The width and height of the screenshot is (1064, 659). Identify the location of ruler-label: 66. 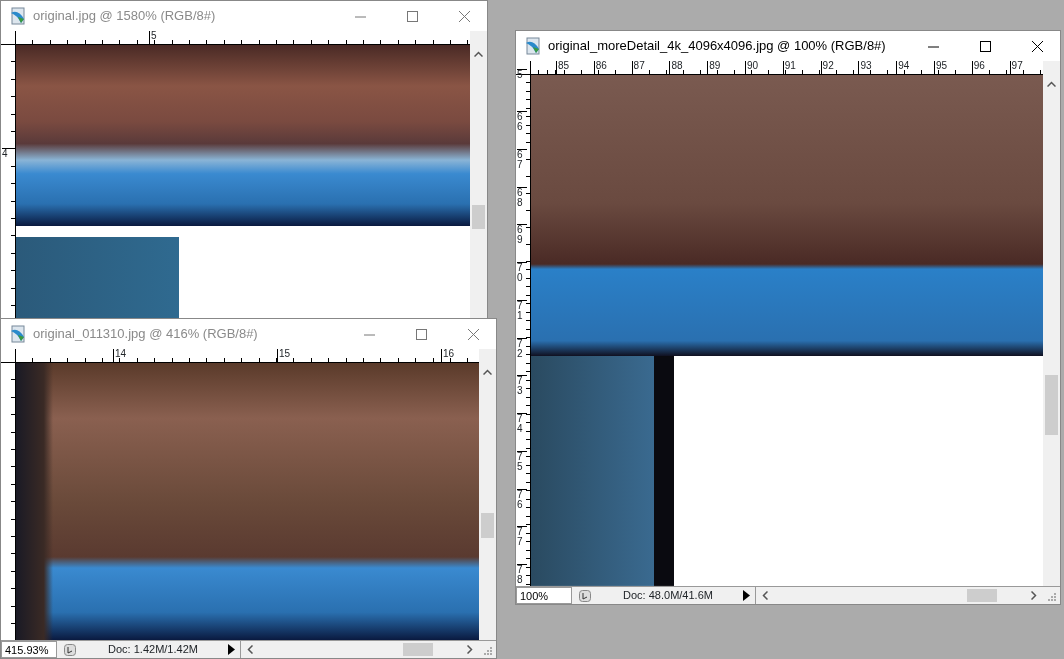
(522, 121).